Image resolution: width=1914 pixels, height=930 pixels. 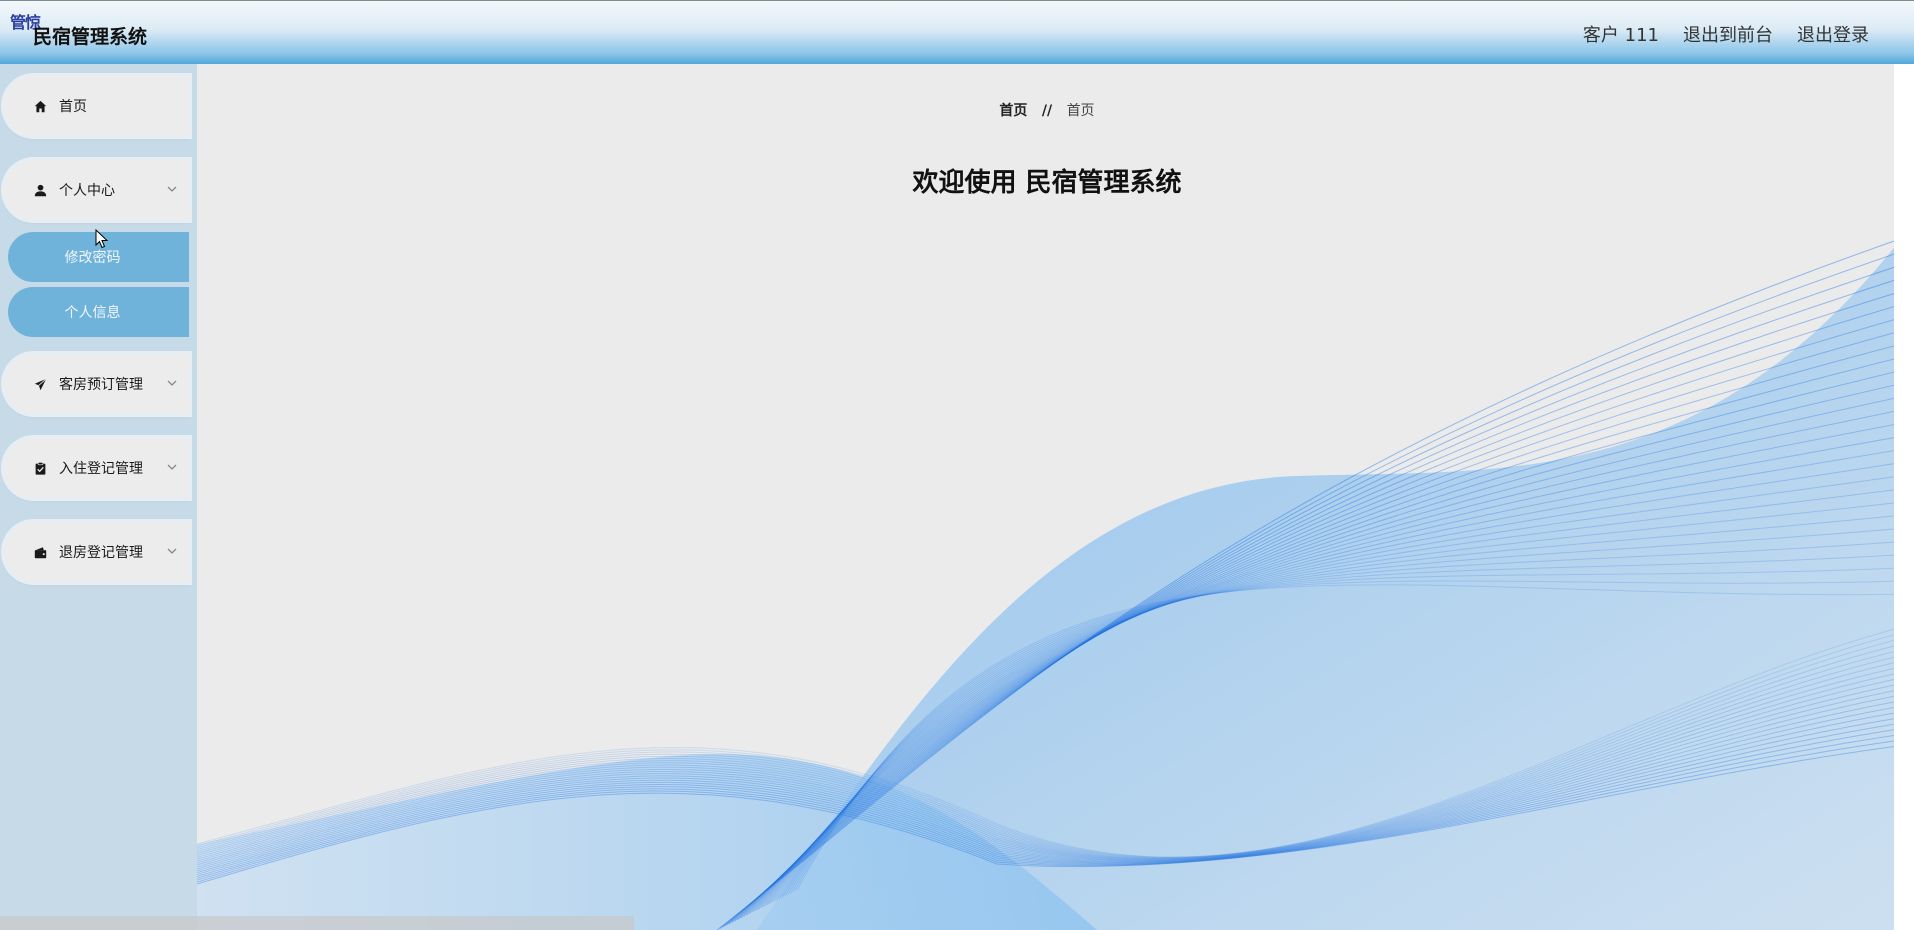 What do you see at coordinates (1080, 111) in the screenshot?
I see `breadcrumb-current: 首页` at bounding box center [1080, 111].